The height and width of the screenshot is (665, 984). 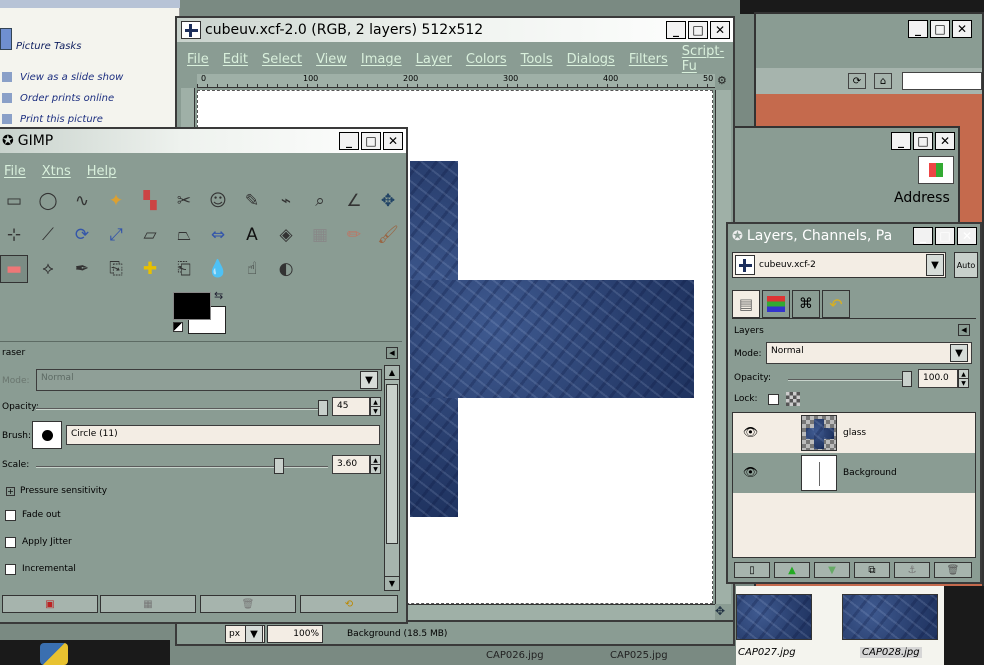 I want to click on reset-options-button: ⟲, so click(x=349, y=604).